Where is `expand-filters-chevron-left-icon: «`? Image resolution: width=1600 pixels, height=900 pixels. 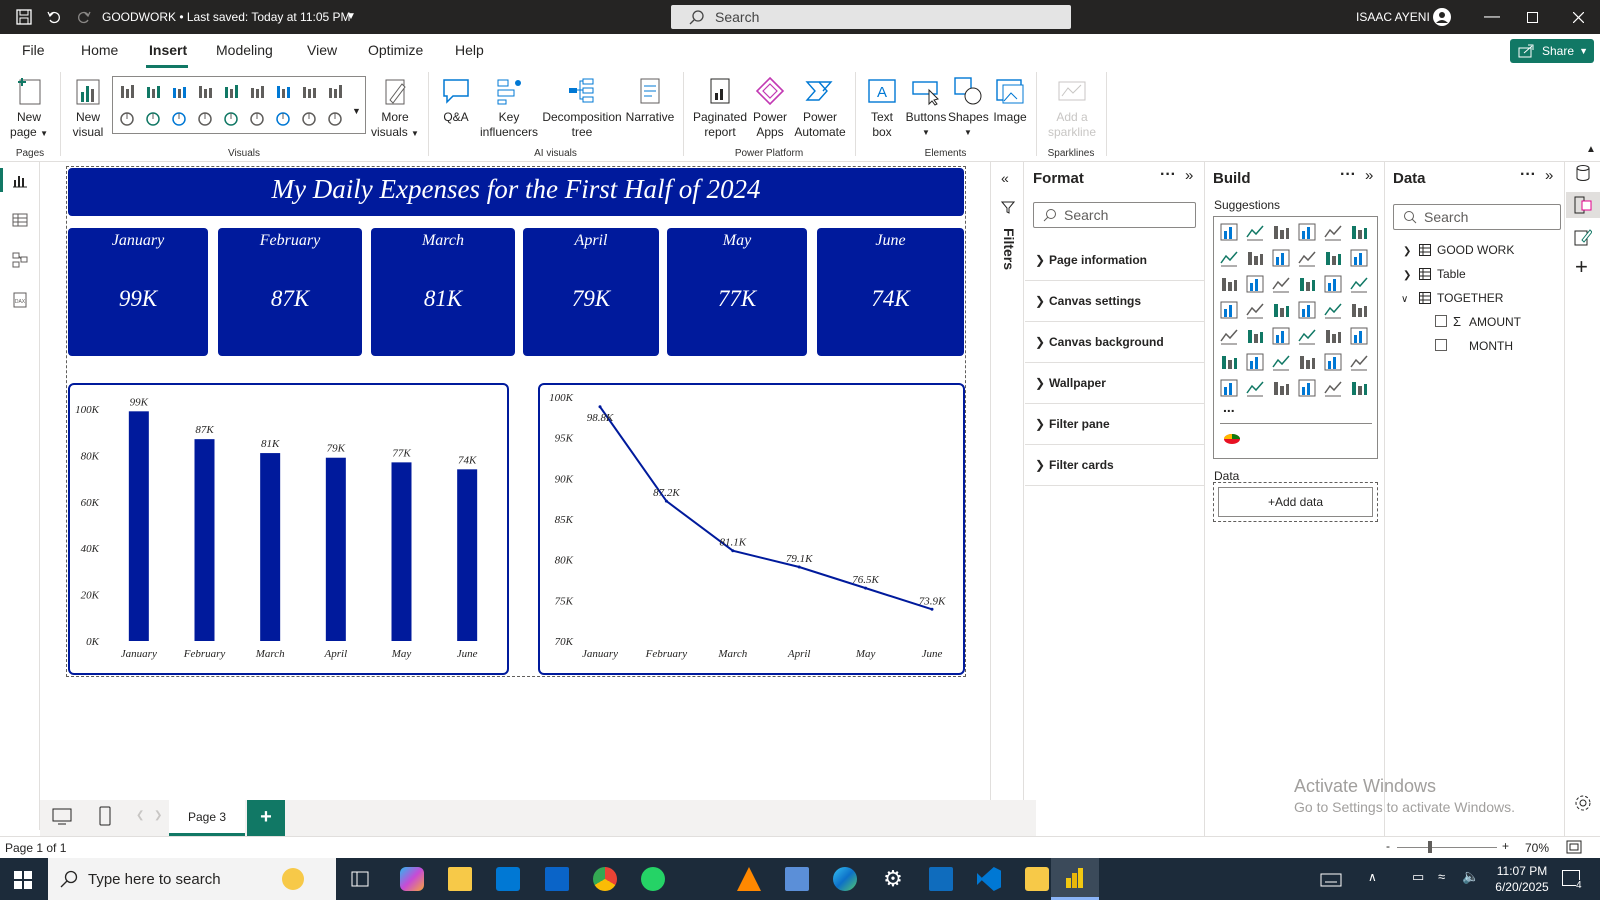
expand-filters-chevron-left-icon: « is located at coordinates (1005, 178).